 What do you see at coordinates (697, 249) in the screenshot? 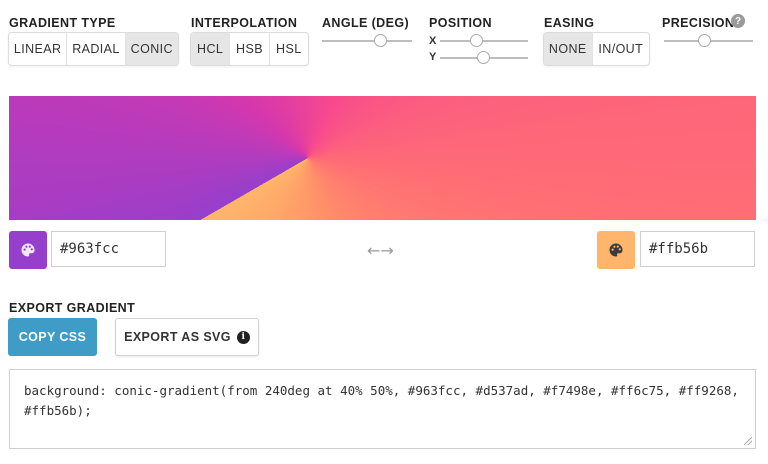
I see `end-color-input: #ffb56b` at bounding box center [697, 249].